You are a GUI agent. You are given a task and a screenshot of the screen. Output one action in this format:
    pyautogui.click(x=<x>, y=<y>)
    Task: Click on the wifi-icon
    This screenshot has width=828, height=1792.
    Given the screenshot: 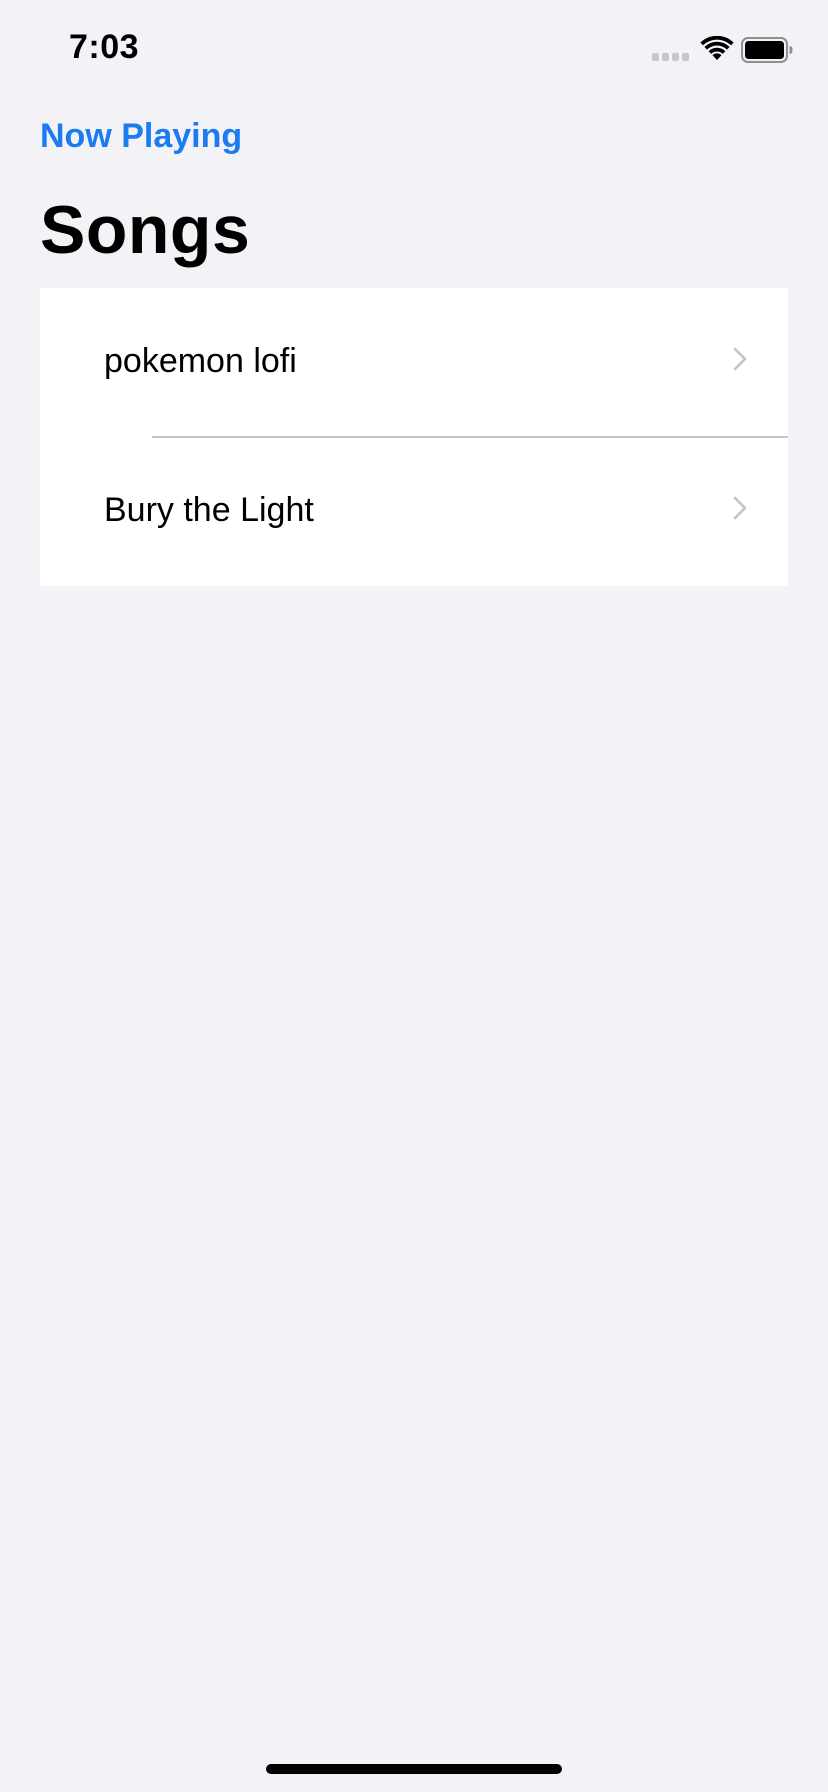 What is the action you would take?
    pyautogui.click(x=717, y=48)
    